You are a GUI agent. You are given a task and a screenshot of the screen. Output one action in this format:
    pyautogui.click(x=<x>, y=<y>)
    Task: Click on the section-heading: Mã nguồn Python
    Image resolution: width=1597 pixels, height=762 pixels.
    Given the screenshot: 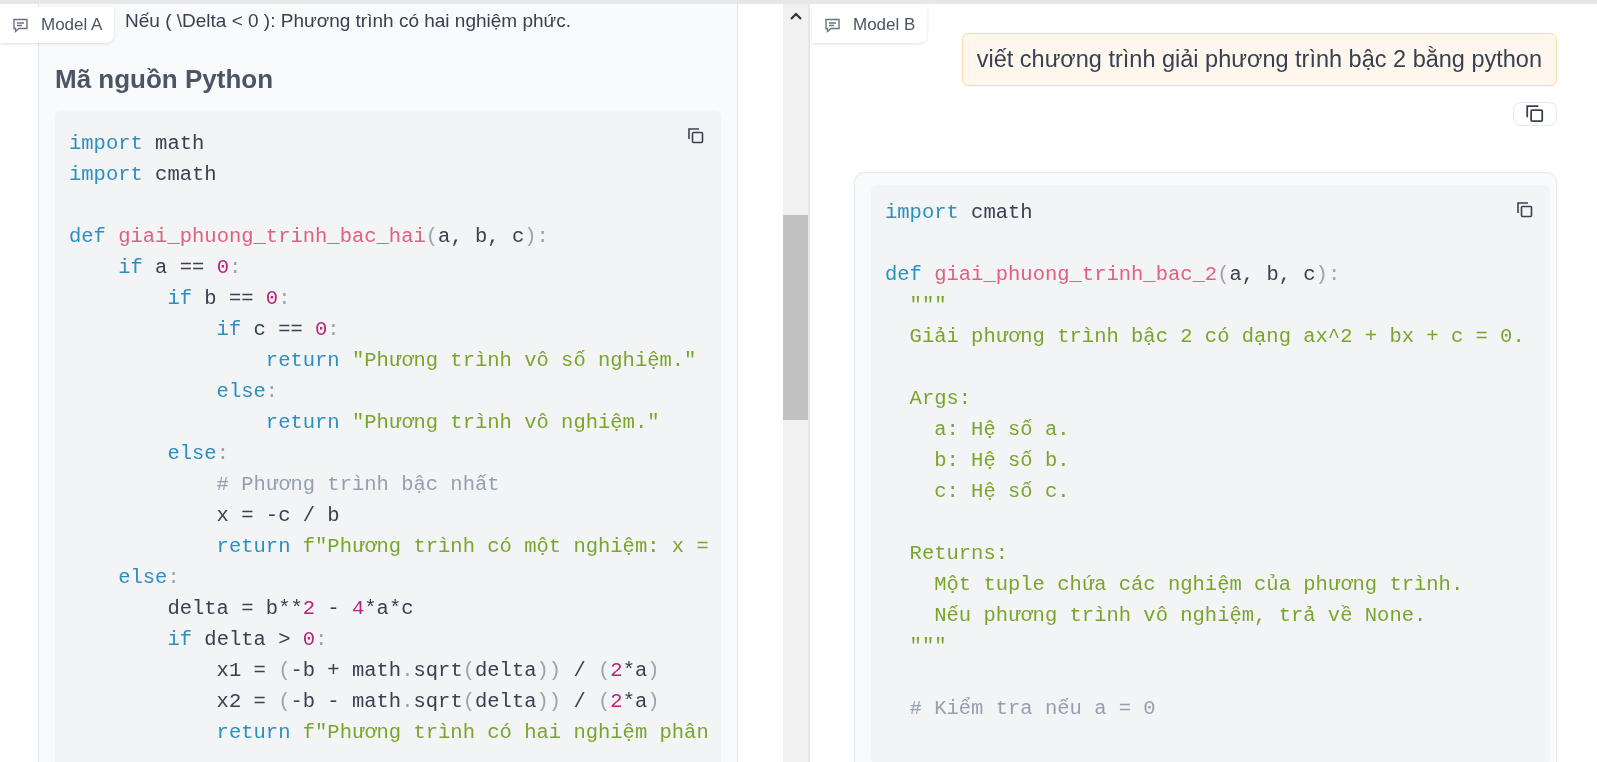 What is the action you would take?
    pyautogui.click(x=165, y=79)
    